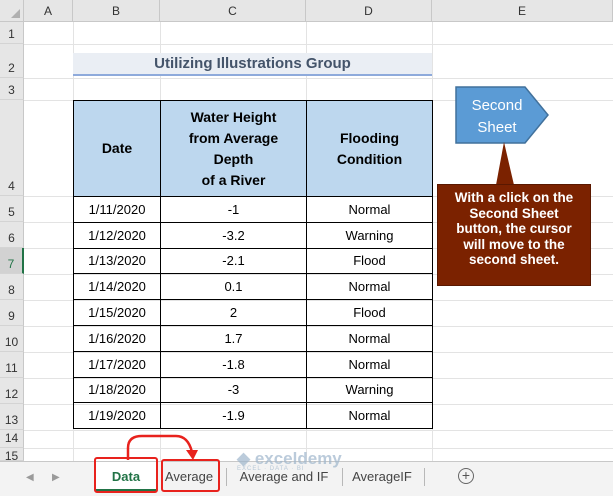  I want to click on header-text: from Average, so click(233, 137).